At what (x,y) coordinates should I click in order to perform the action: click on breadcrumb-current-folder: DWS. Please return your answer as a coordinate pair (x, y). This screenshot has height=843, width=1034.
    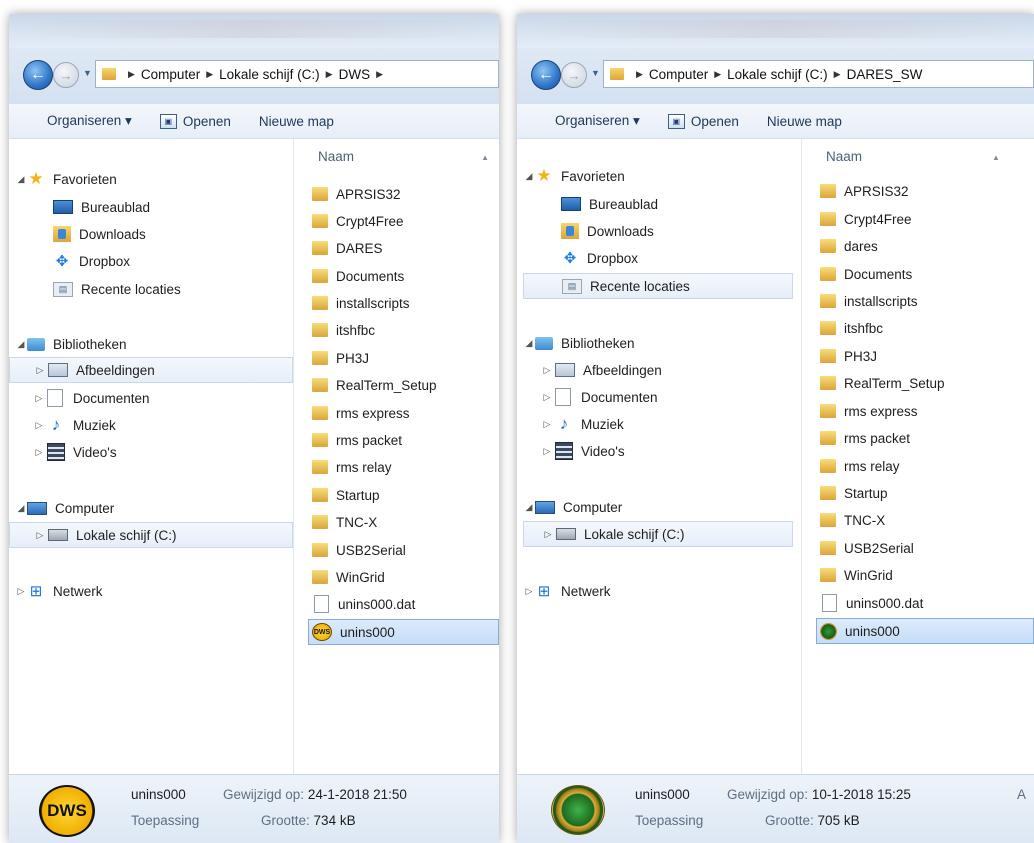
    Looking at the image, I should click on (355, 74).